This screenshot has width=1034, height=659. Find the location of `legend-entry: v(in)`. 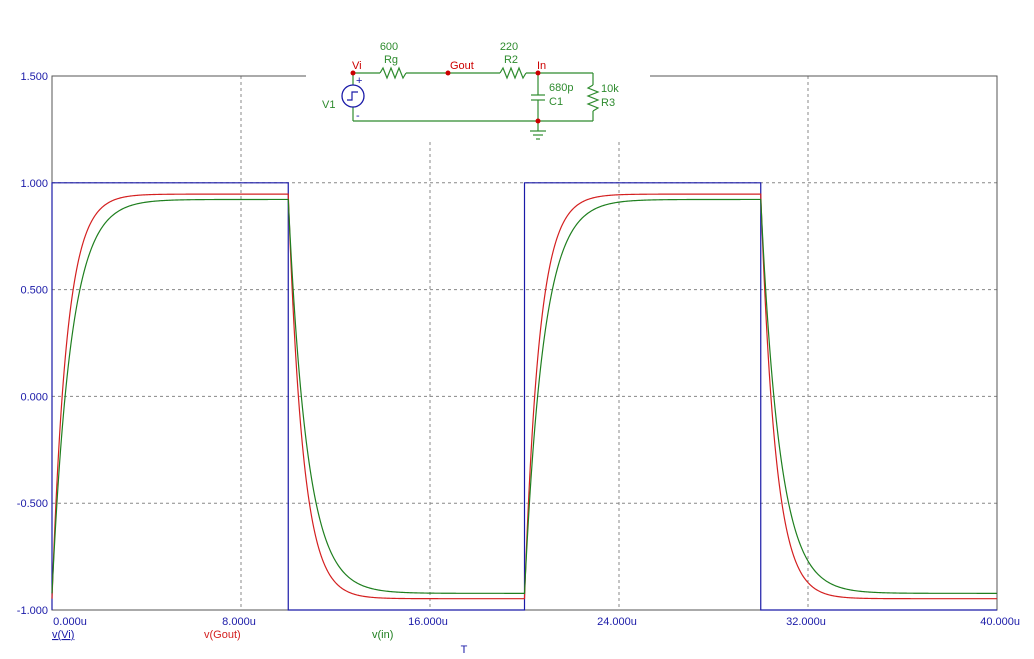

legend-entry: v(in) is located at coordinates (382, 635).